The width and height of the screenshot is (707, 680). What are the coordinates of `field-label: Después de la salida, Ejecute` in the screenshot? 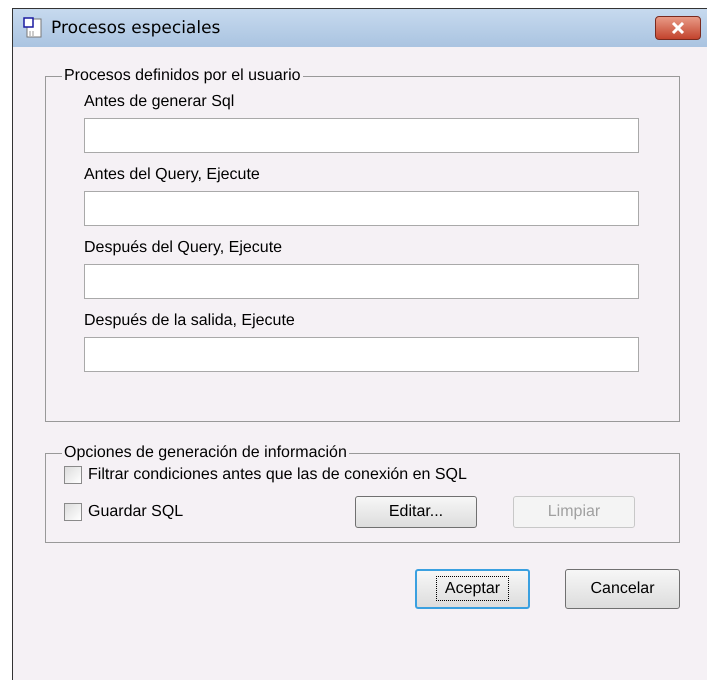 It's located at (190, 321).